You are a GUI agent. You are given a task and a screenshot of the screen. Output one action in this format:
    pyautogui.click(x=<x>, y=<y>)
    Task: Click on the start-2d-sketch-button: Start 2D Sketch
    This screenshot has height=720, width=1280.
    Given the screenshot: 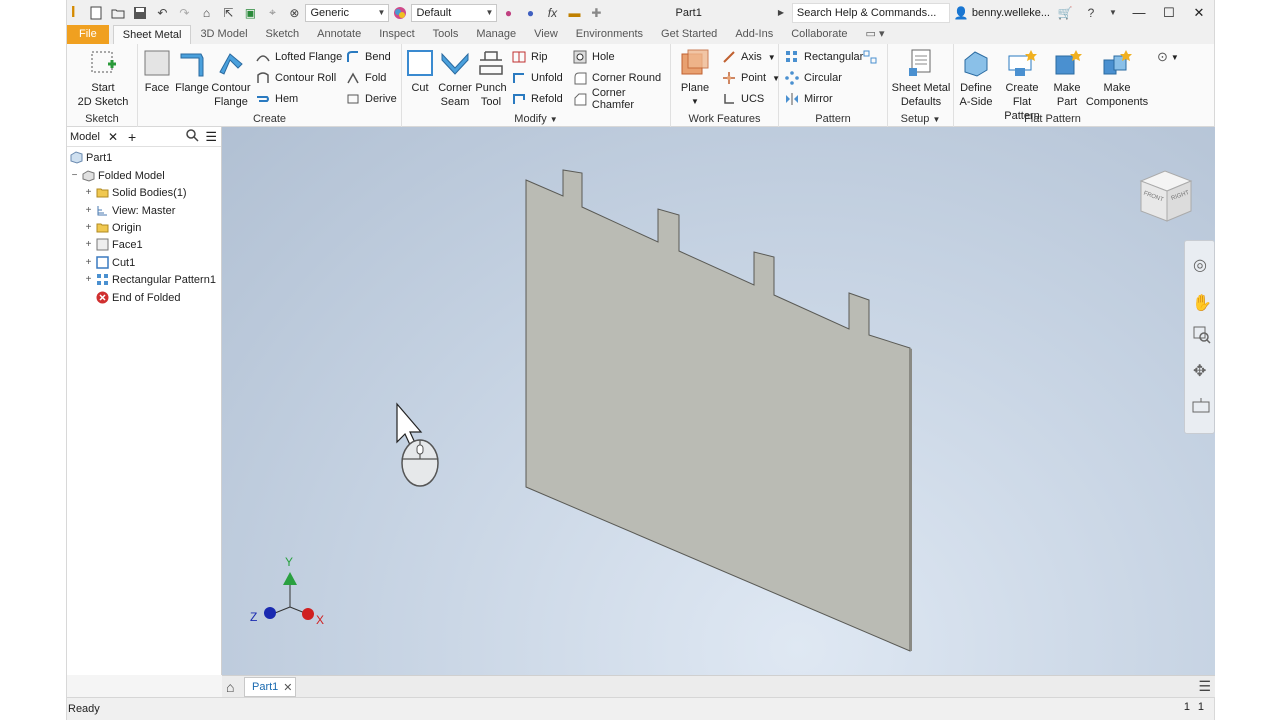 What is the action you would take?
    pyautogui.click(x=103, y=78)
    